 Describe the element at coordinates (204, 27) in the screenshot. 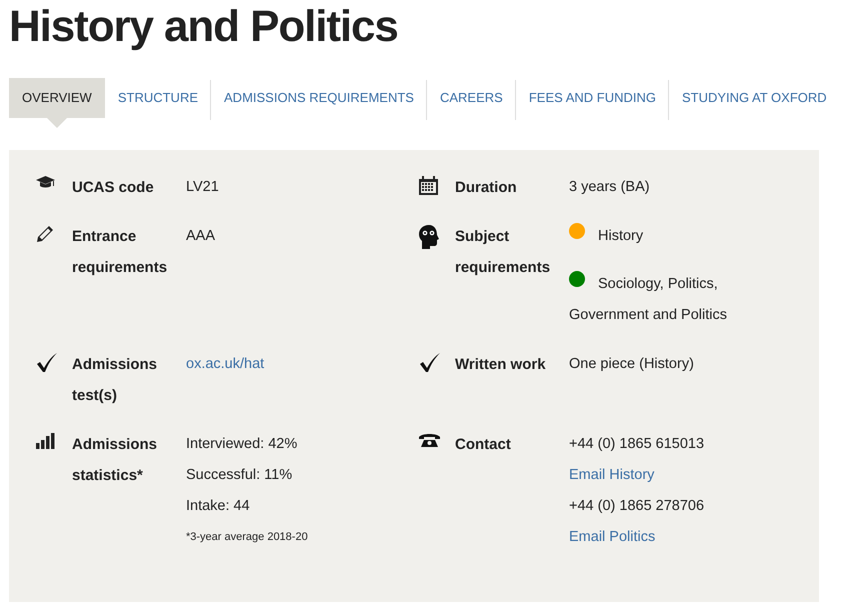

I see `page-title: History and Politics` at that location.